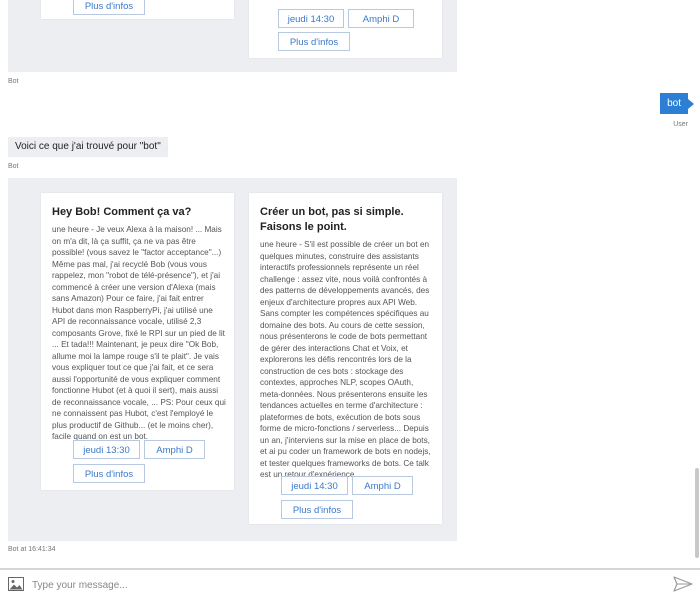 The image size is (700, 600). I want to click on bubble-tail-icon, so click(691, 104).